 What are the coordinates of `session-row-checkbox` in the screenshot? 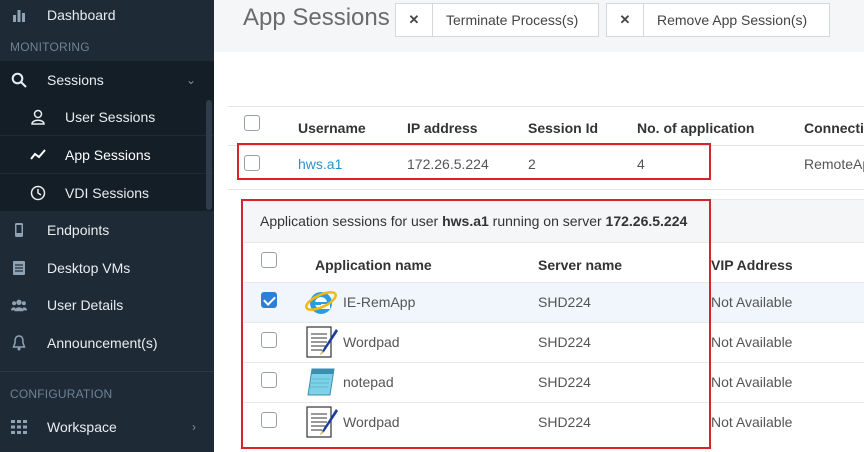 It's located at (252, 163).